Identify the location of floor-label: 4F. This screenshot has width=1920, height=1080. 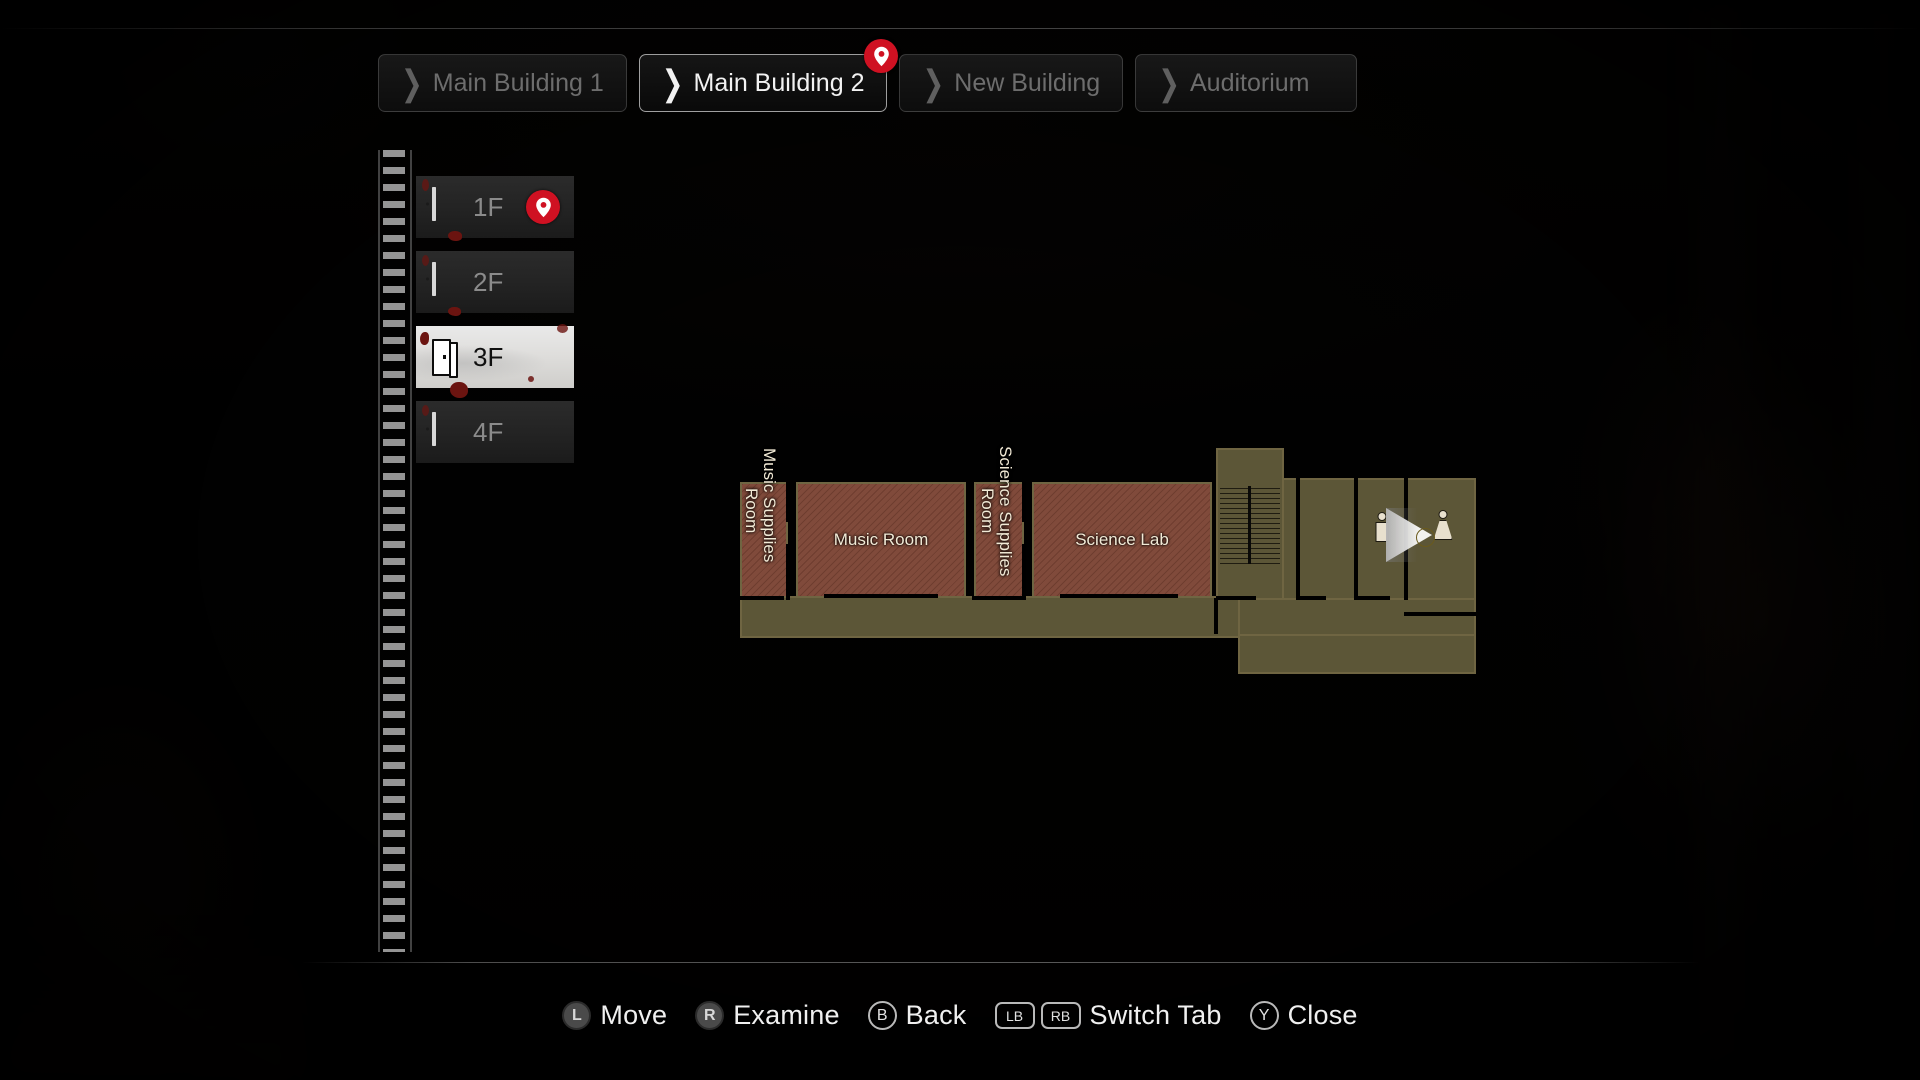
(488, 431).